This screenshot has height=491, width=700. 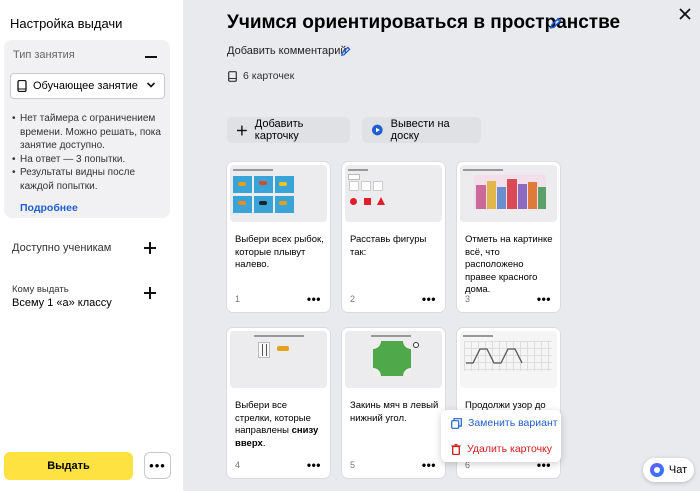 I want to click on chevron-down-icon, so click(x=151, y=85).